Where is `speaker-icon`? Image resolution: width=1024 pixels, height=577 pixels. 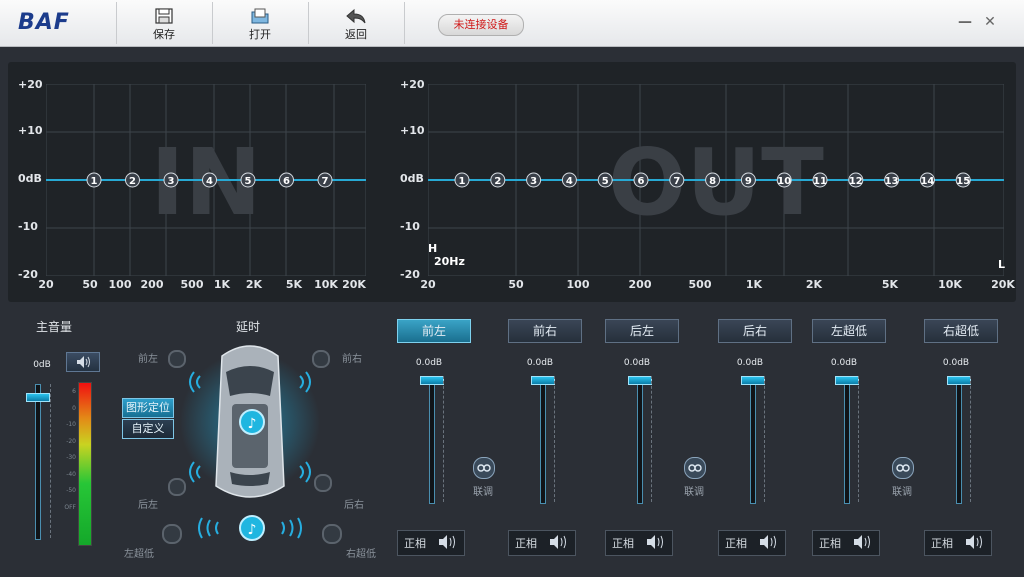 speaker-icon is located at coordinates (83, 362).